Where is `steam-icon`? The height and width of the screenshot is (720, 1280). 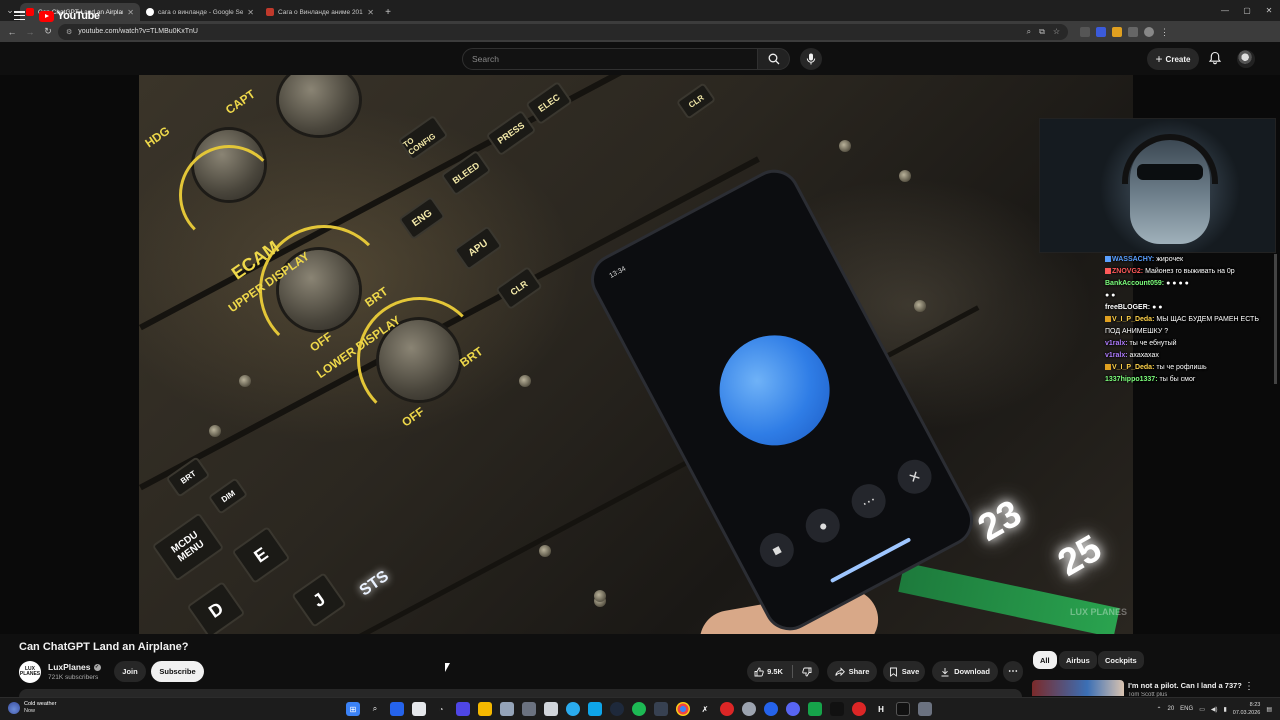
steam-icon is located at coordinates (617, 709).